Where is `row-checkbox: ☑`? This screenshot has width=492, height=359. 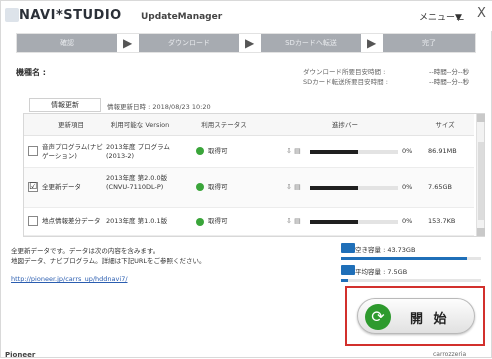 row-checkbox: ☑ is located at coordinates (33, 187).